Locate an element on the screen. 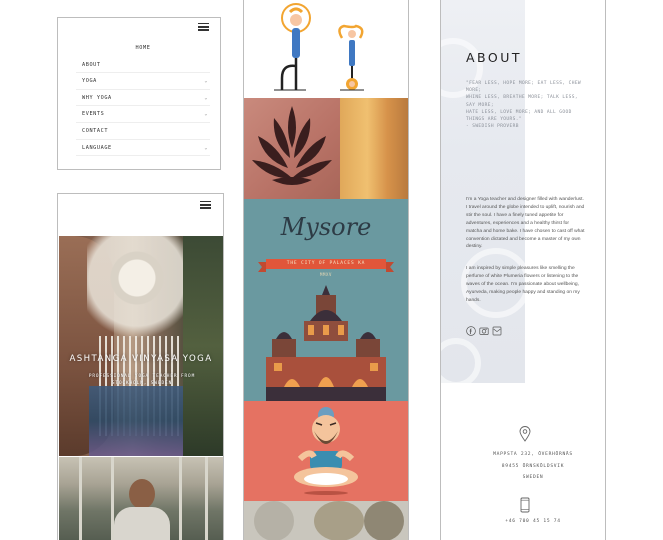 This screenshot has width=663, height=540. hero-subtitle-line: PROFESSIONAL YOGA TEACHER FROM is located at coordinates (142, 376).